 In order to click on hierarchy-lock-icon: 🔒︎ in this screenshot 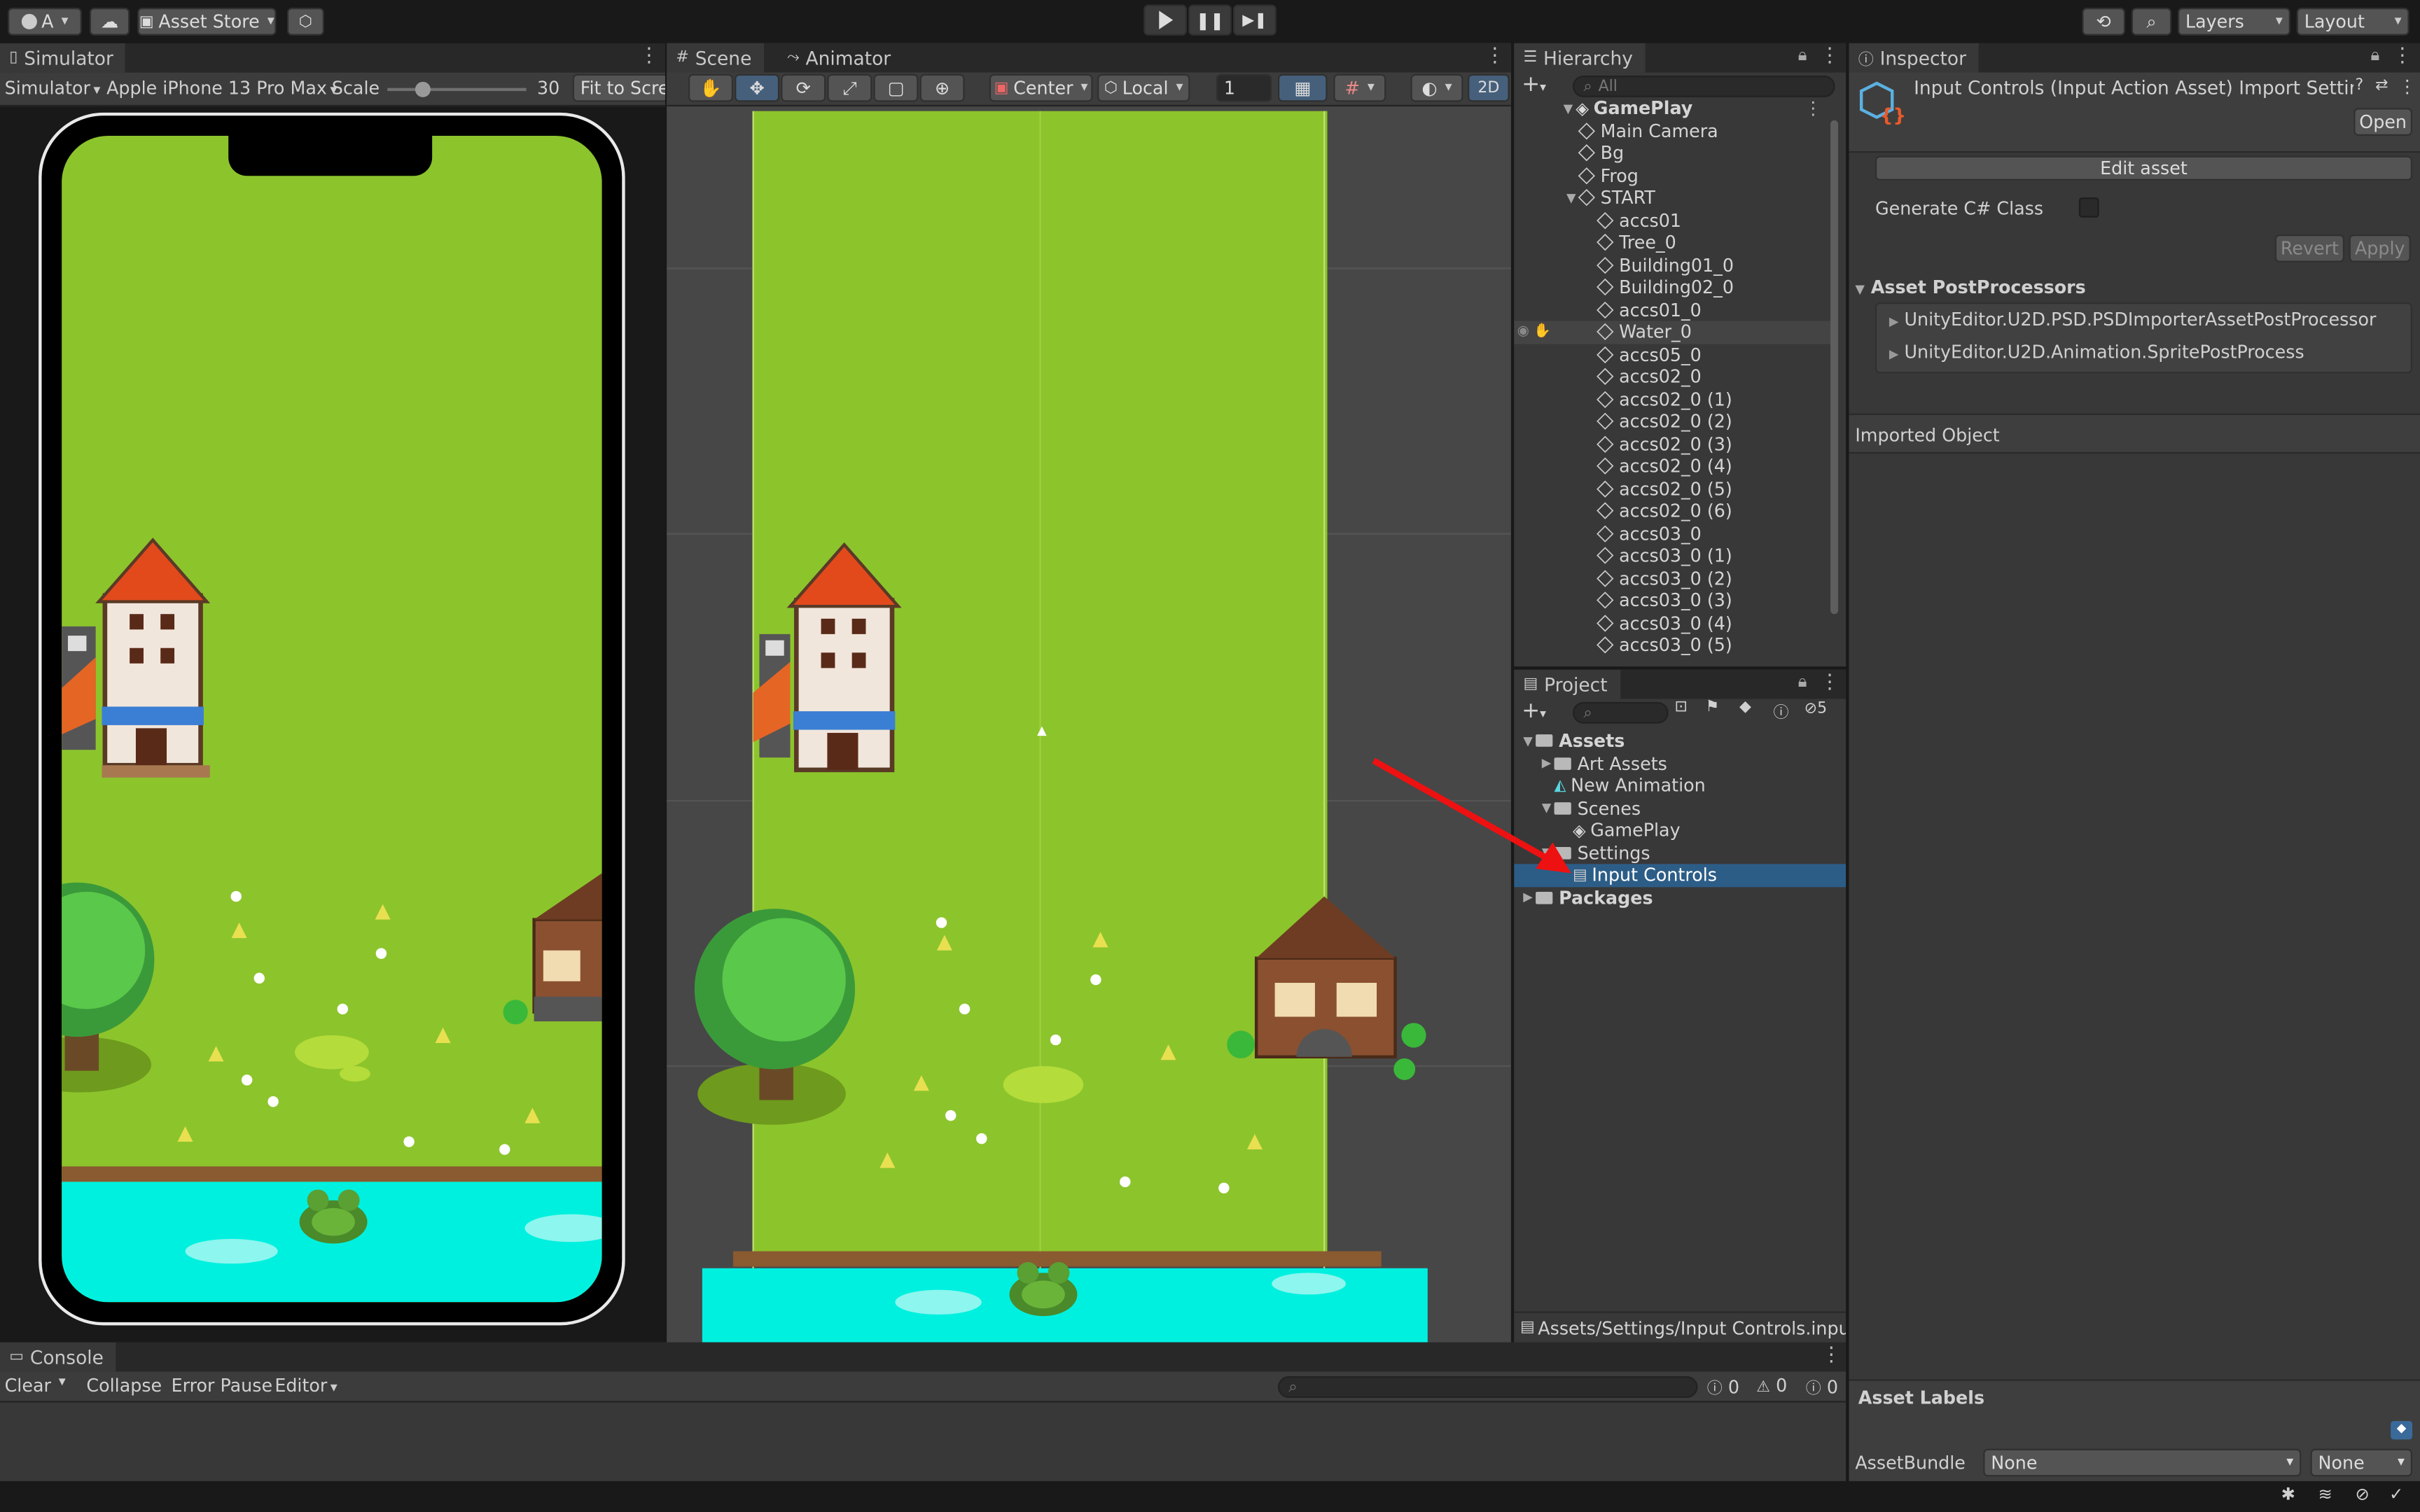, I will do `click(1803, 55)`.